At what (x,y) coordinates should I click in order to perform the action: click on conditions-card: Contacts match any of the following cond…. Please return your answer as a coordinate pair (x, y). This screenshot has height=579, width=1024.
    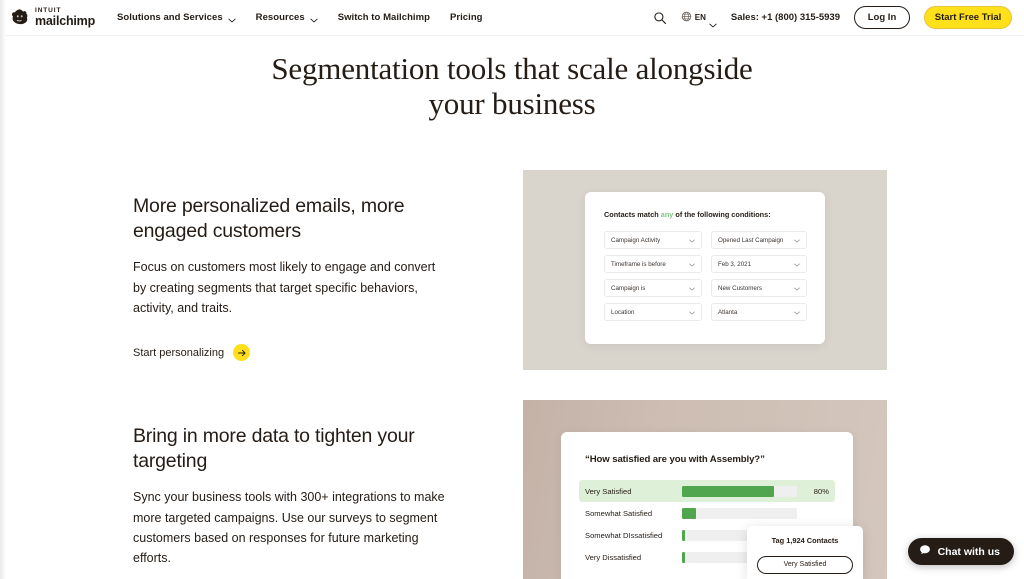
    Looking at the image, I should click on (705, 268).